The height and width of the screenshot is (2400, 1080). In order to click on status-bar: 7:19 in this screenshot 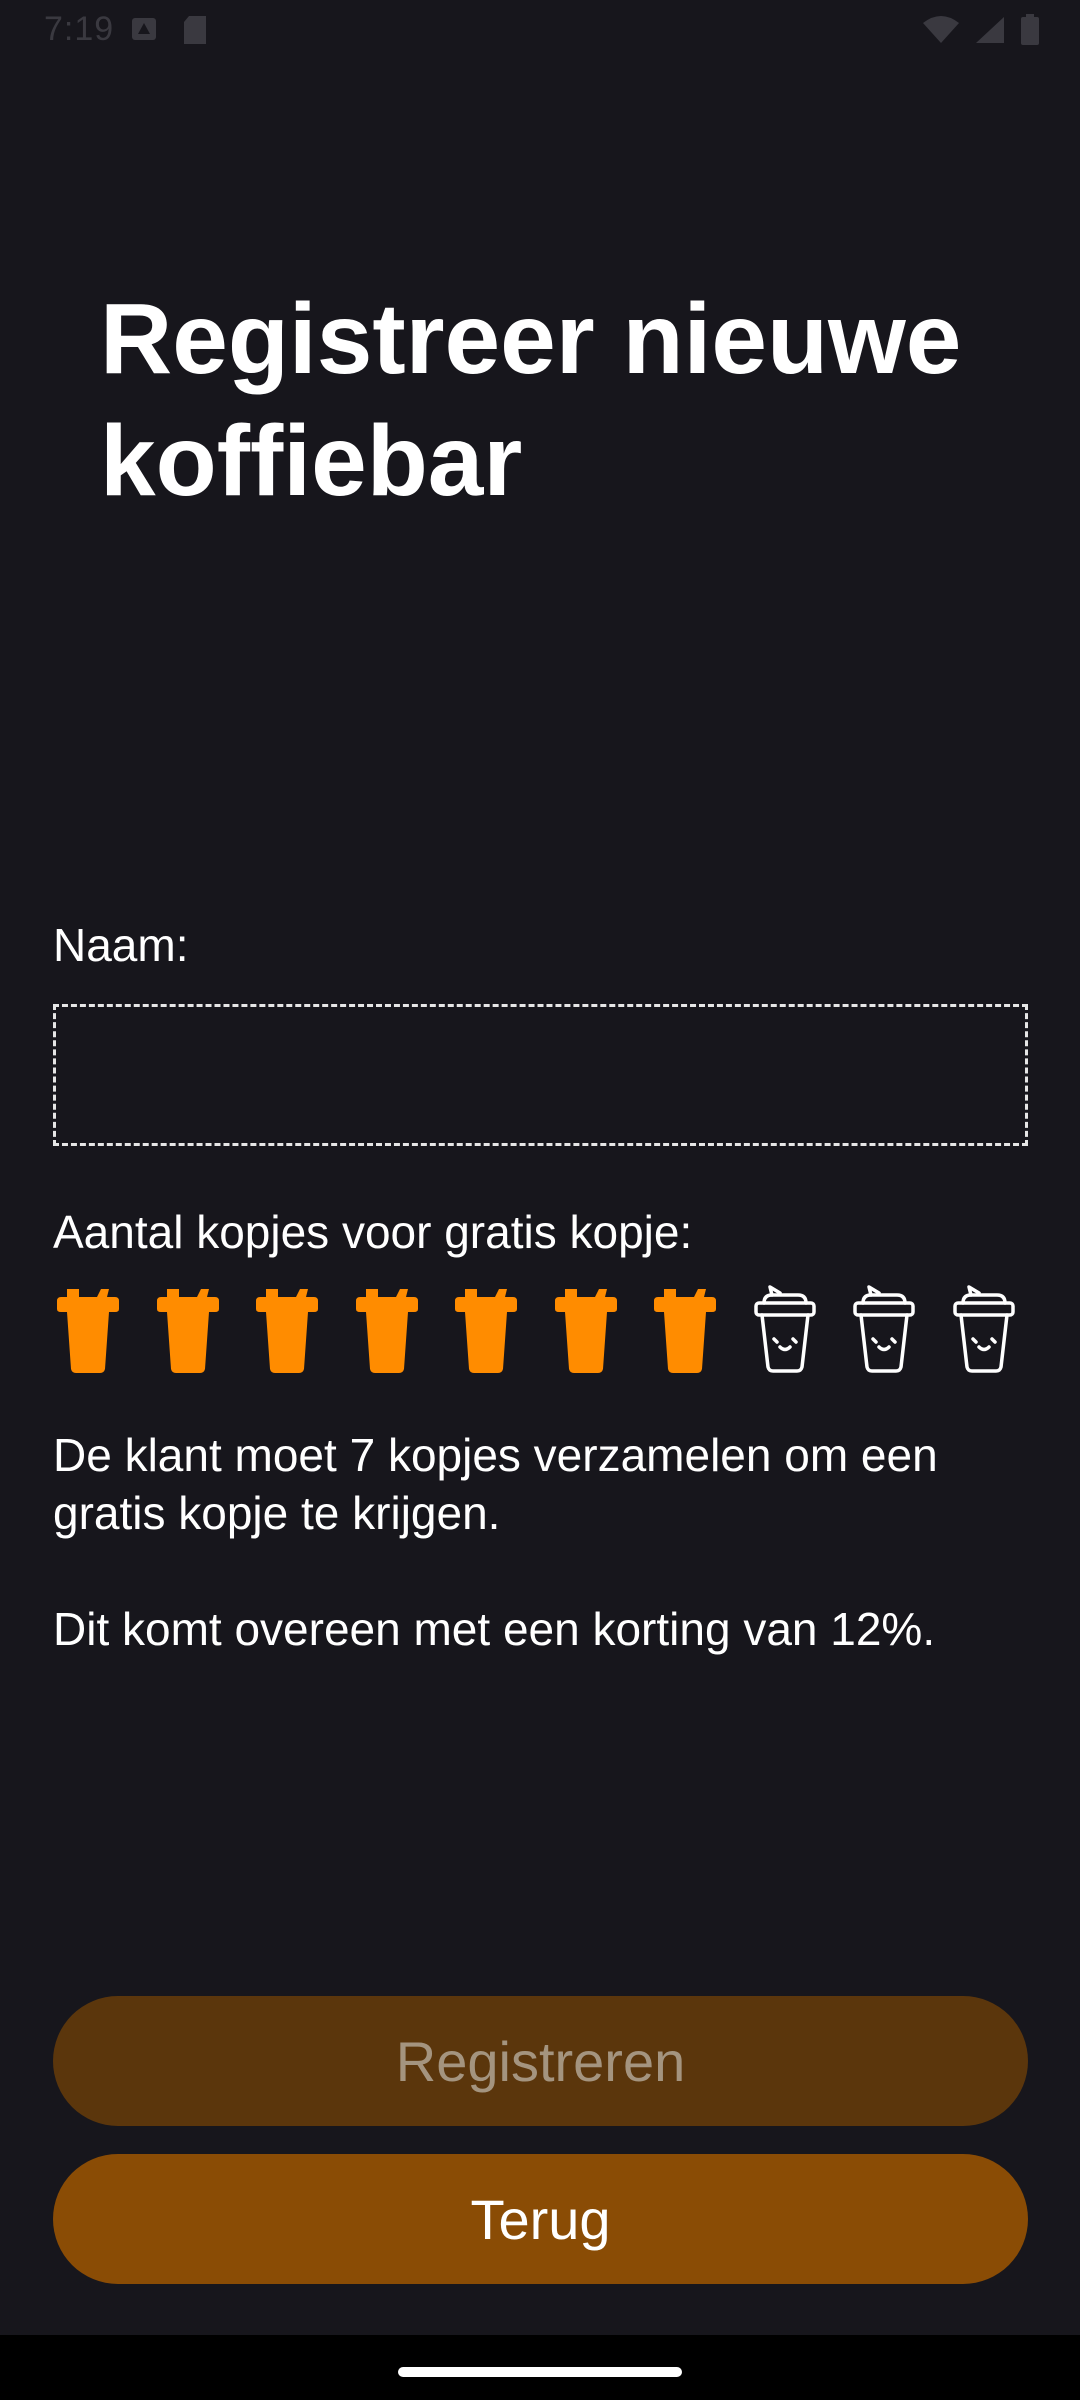, I will do `click(540, 31)`.